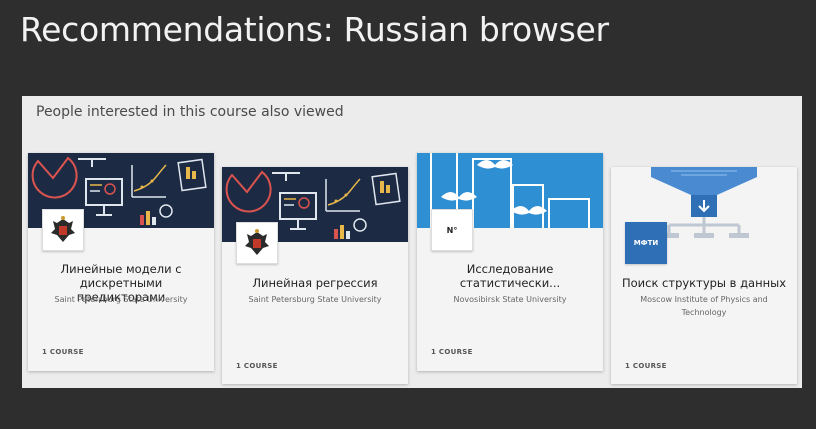 The height and width of the screenshot is (429, 816). I want to click on card-org: Novosibirsk State University, so click(510, 299).